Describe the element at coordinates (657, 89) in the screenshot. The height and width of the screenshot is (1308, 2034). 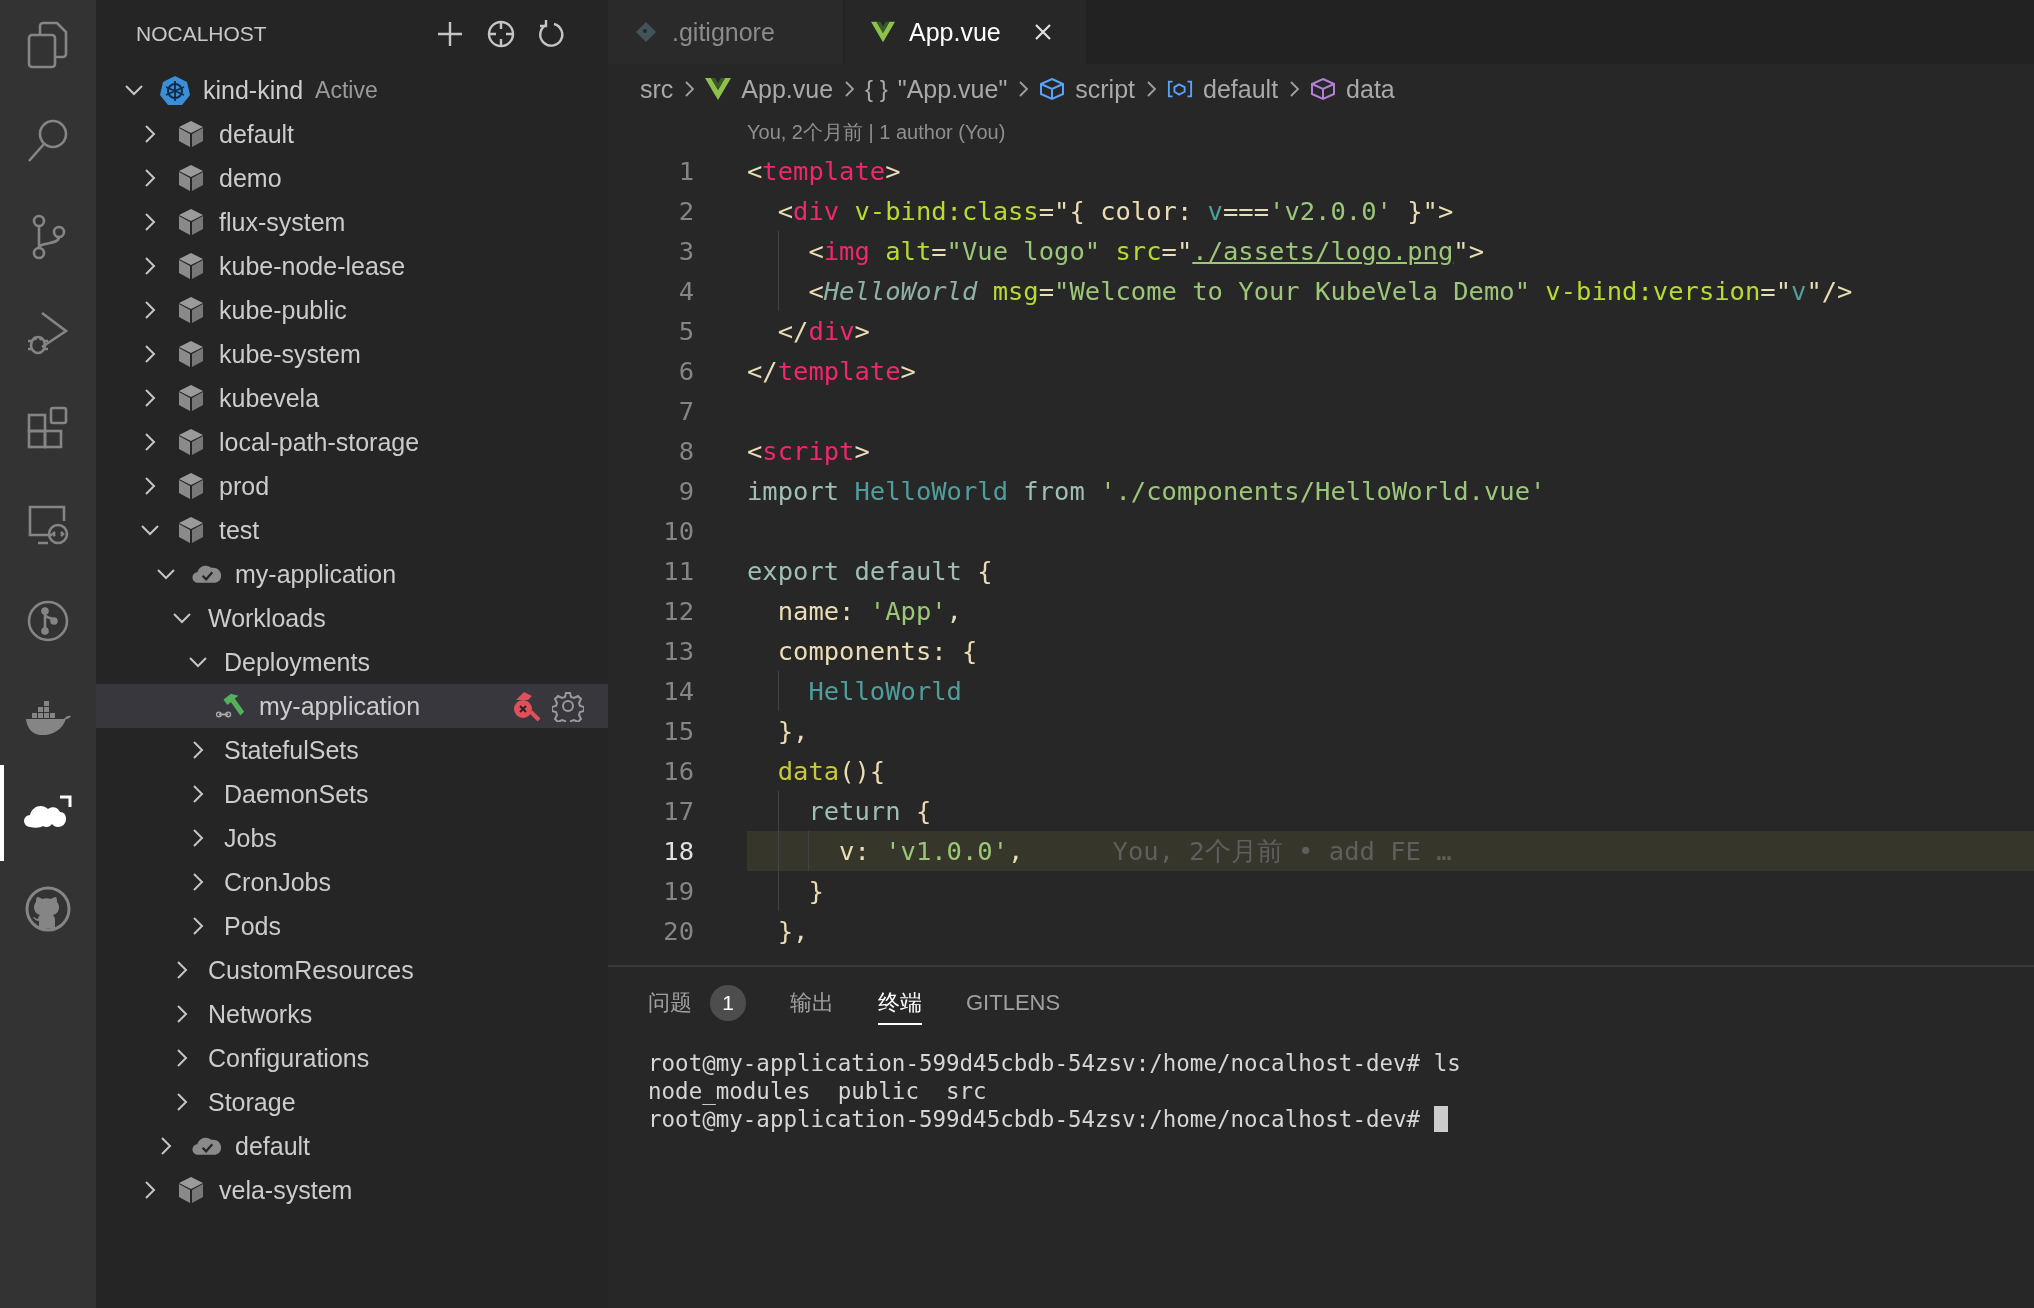
I see `breadcrumb-item: src` at that location.